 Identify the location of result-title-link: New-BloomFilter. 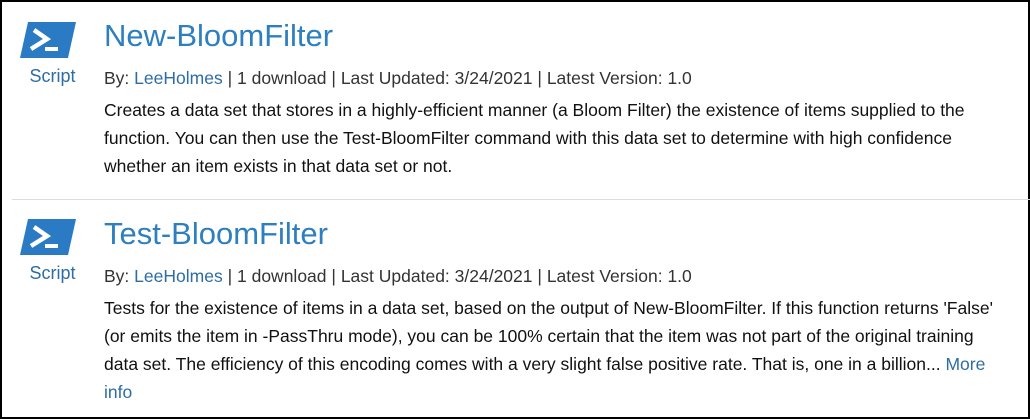
(556, 36).